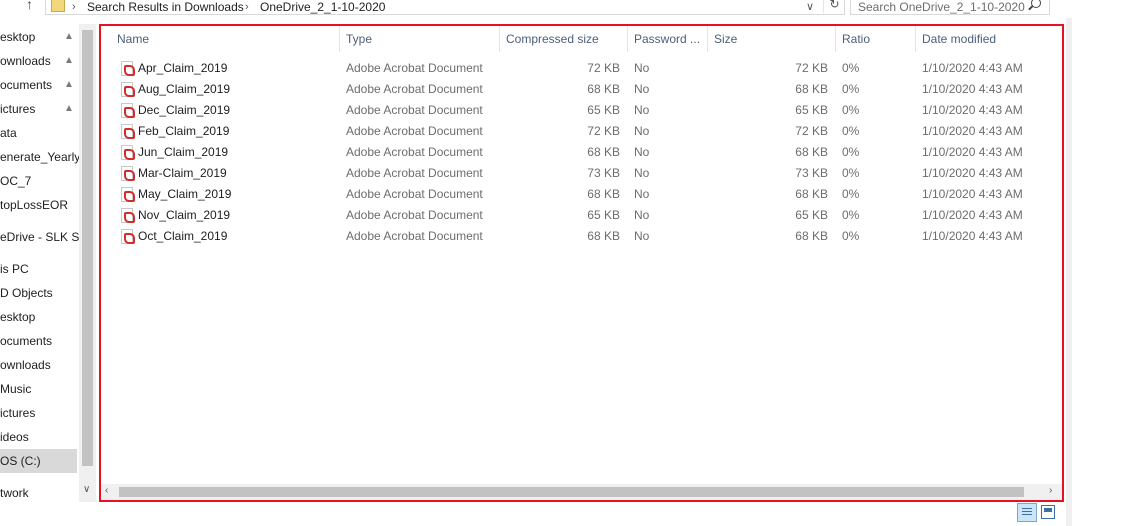 The image size is (1139, 526). I want to click on nav-item-label: OS (C:), so click(20, 461).